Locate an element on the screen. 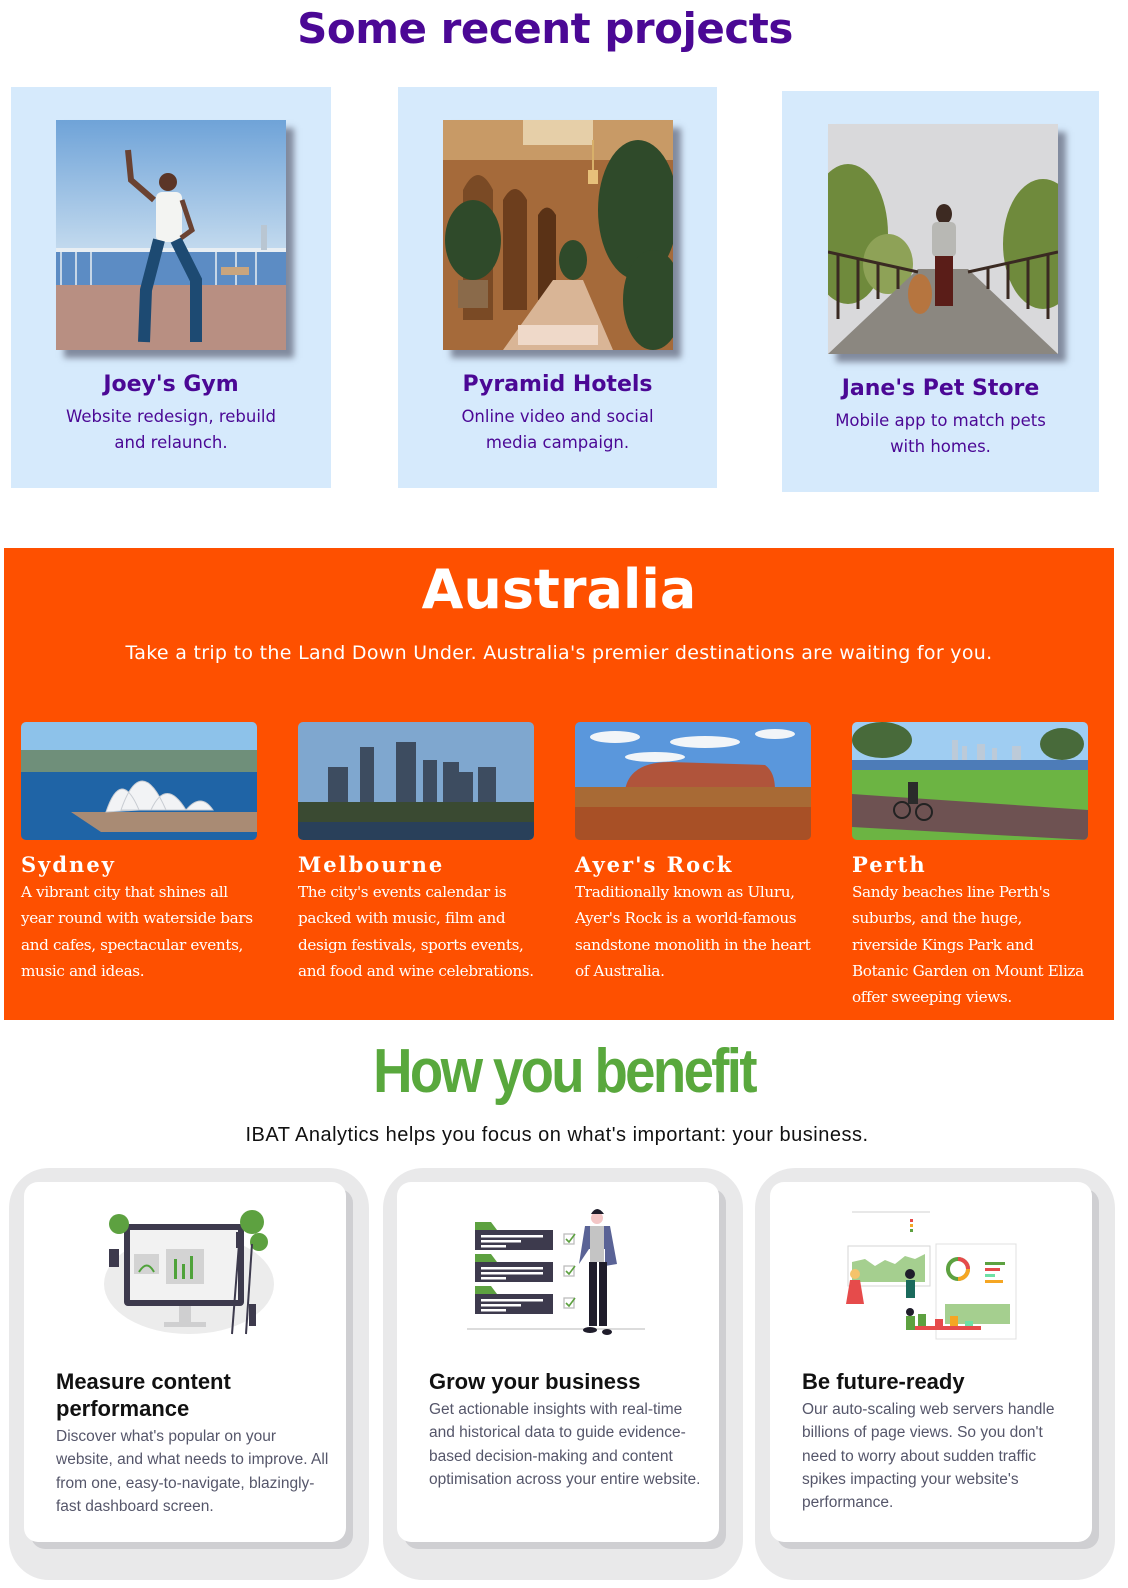 The width and height of the screenshot is (1128, 1588). project-description: Website redesign, rebuild and relaunch. is located at coordinates (171, 429).